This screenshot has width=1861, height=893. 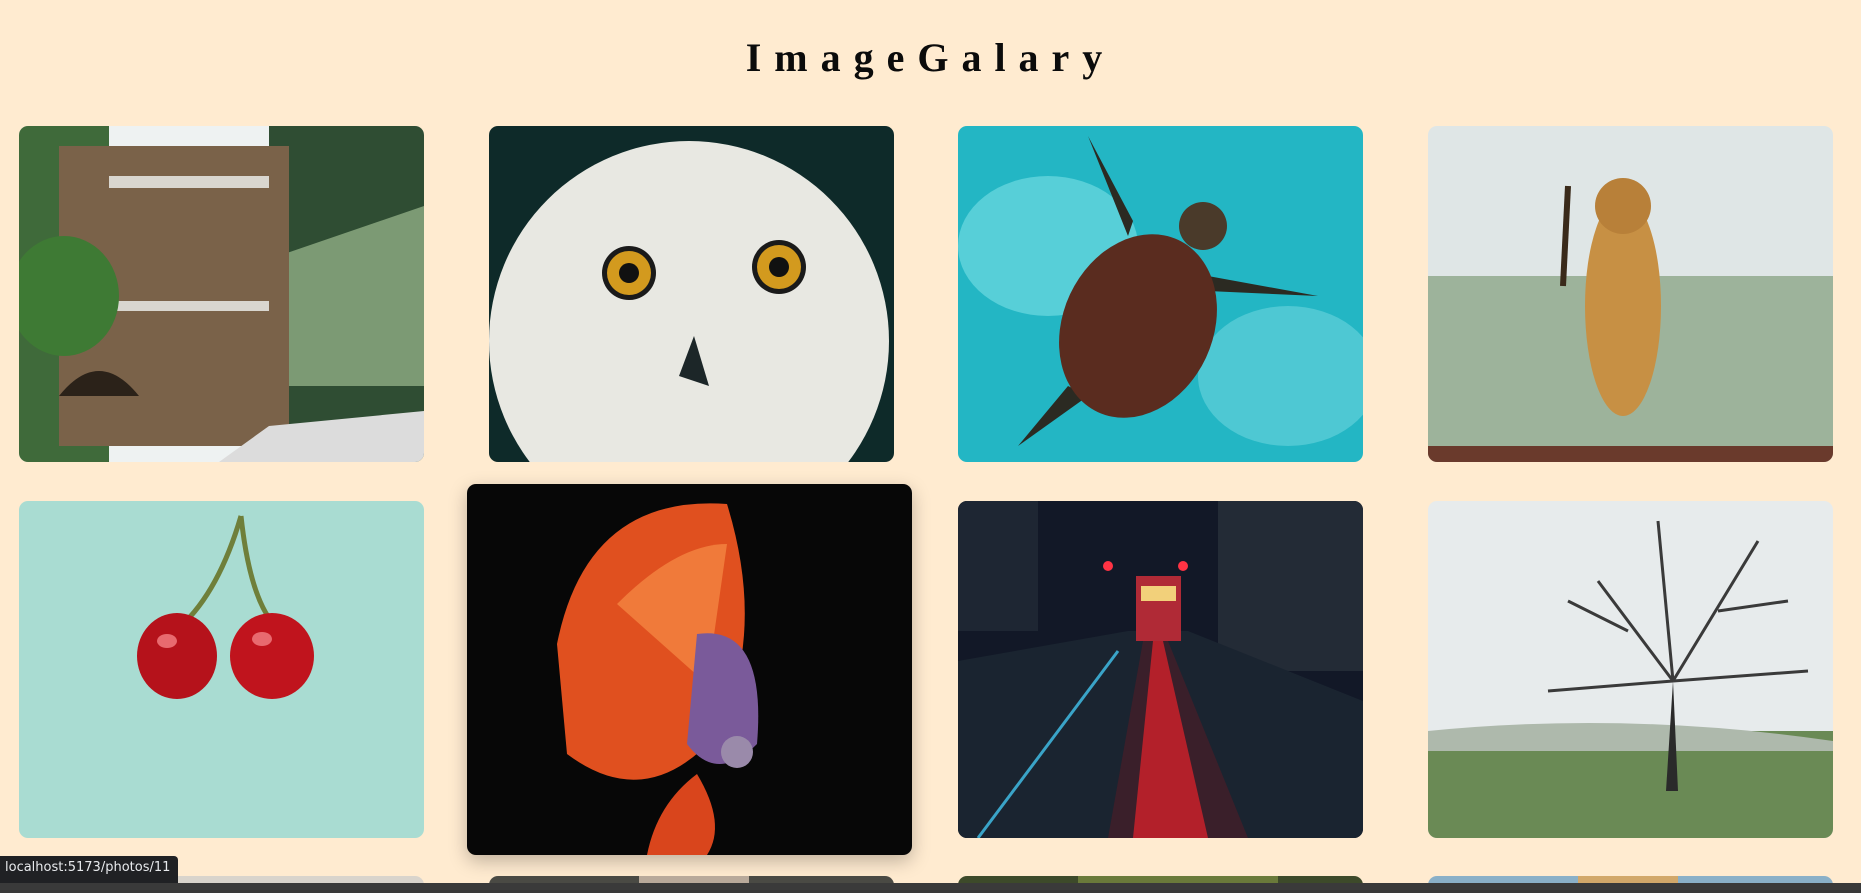 I want to click on photo-card-betta-fish, so click(x=689, y=669).